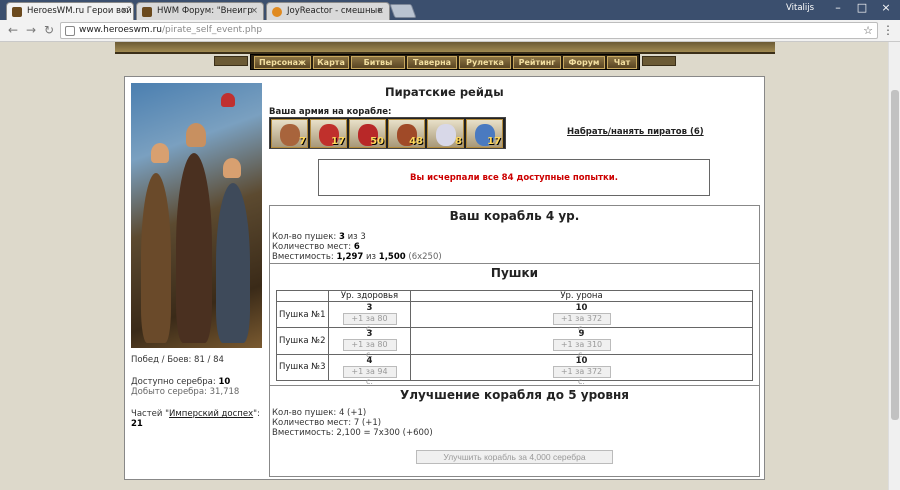 This screenshot has height=490, width=900. Describe the element at coordinates (49, 30) in the screenshot. I see `reload-icon: ↻` at that location.